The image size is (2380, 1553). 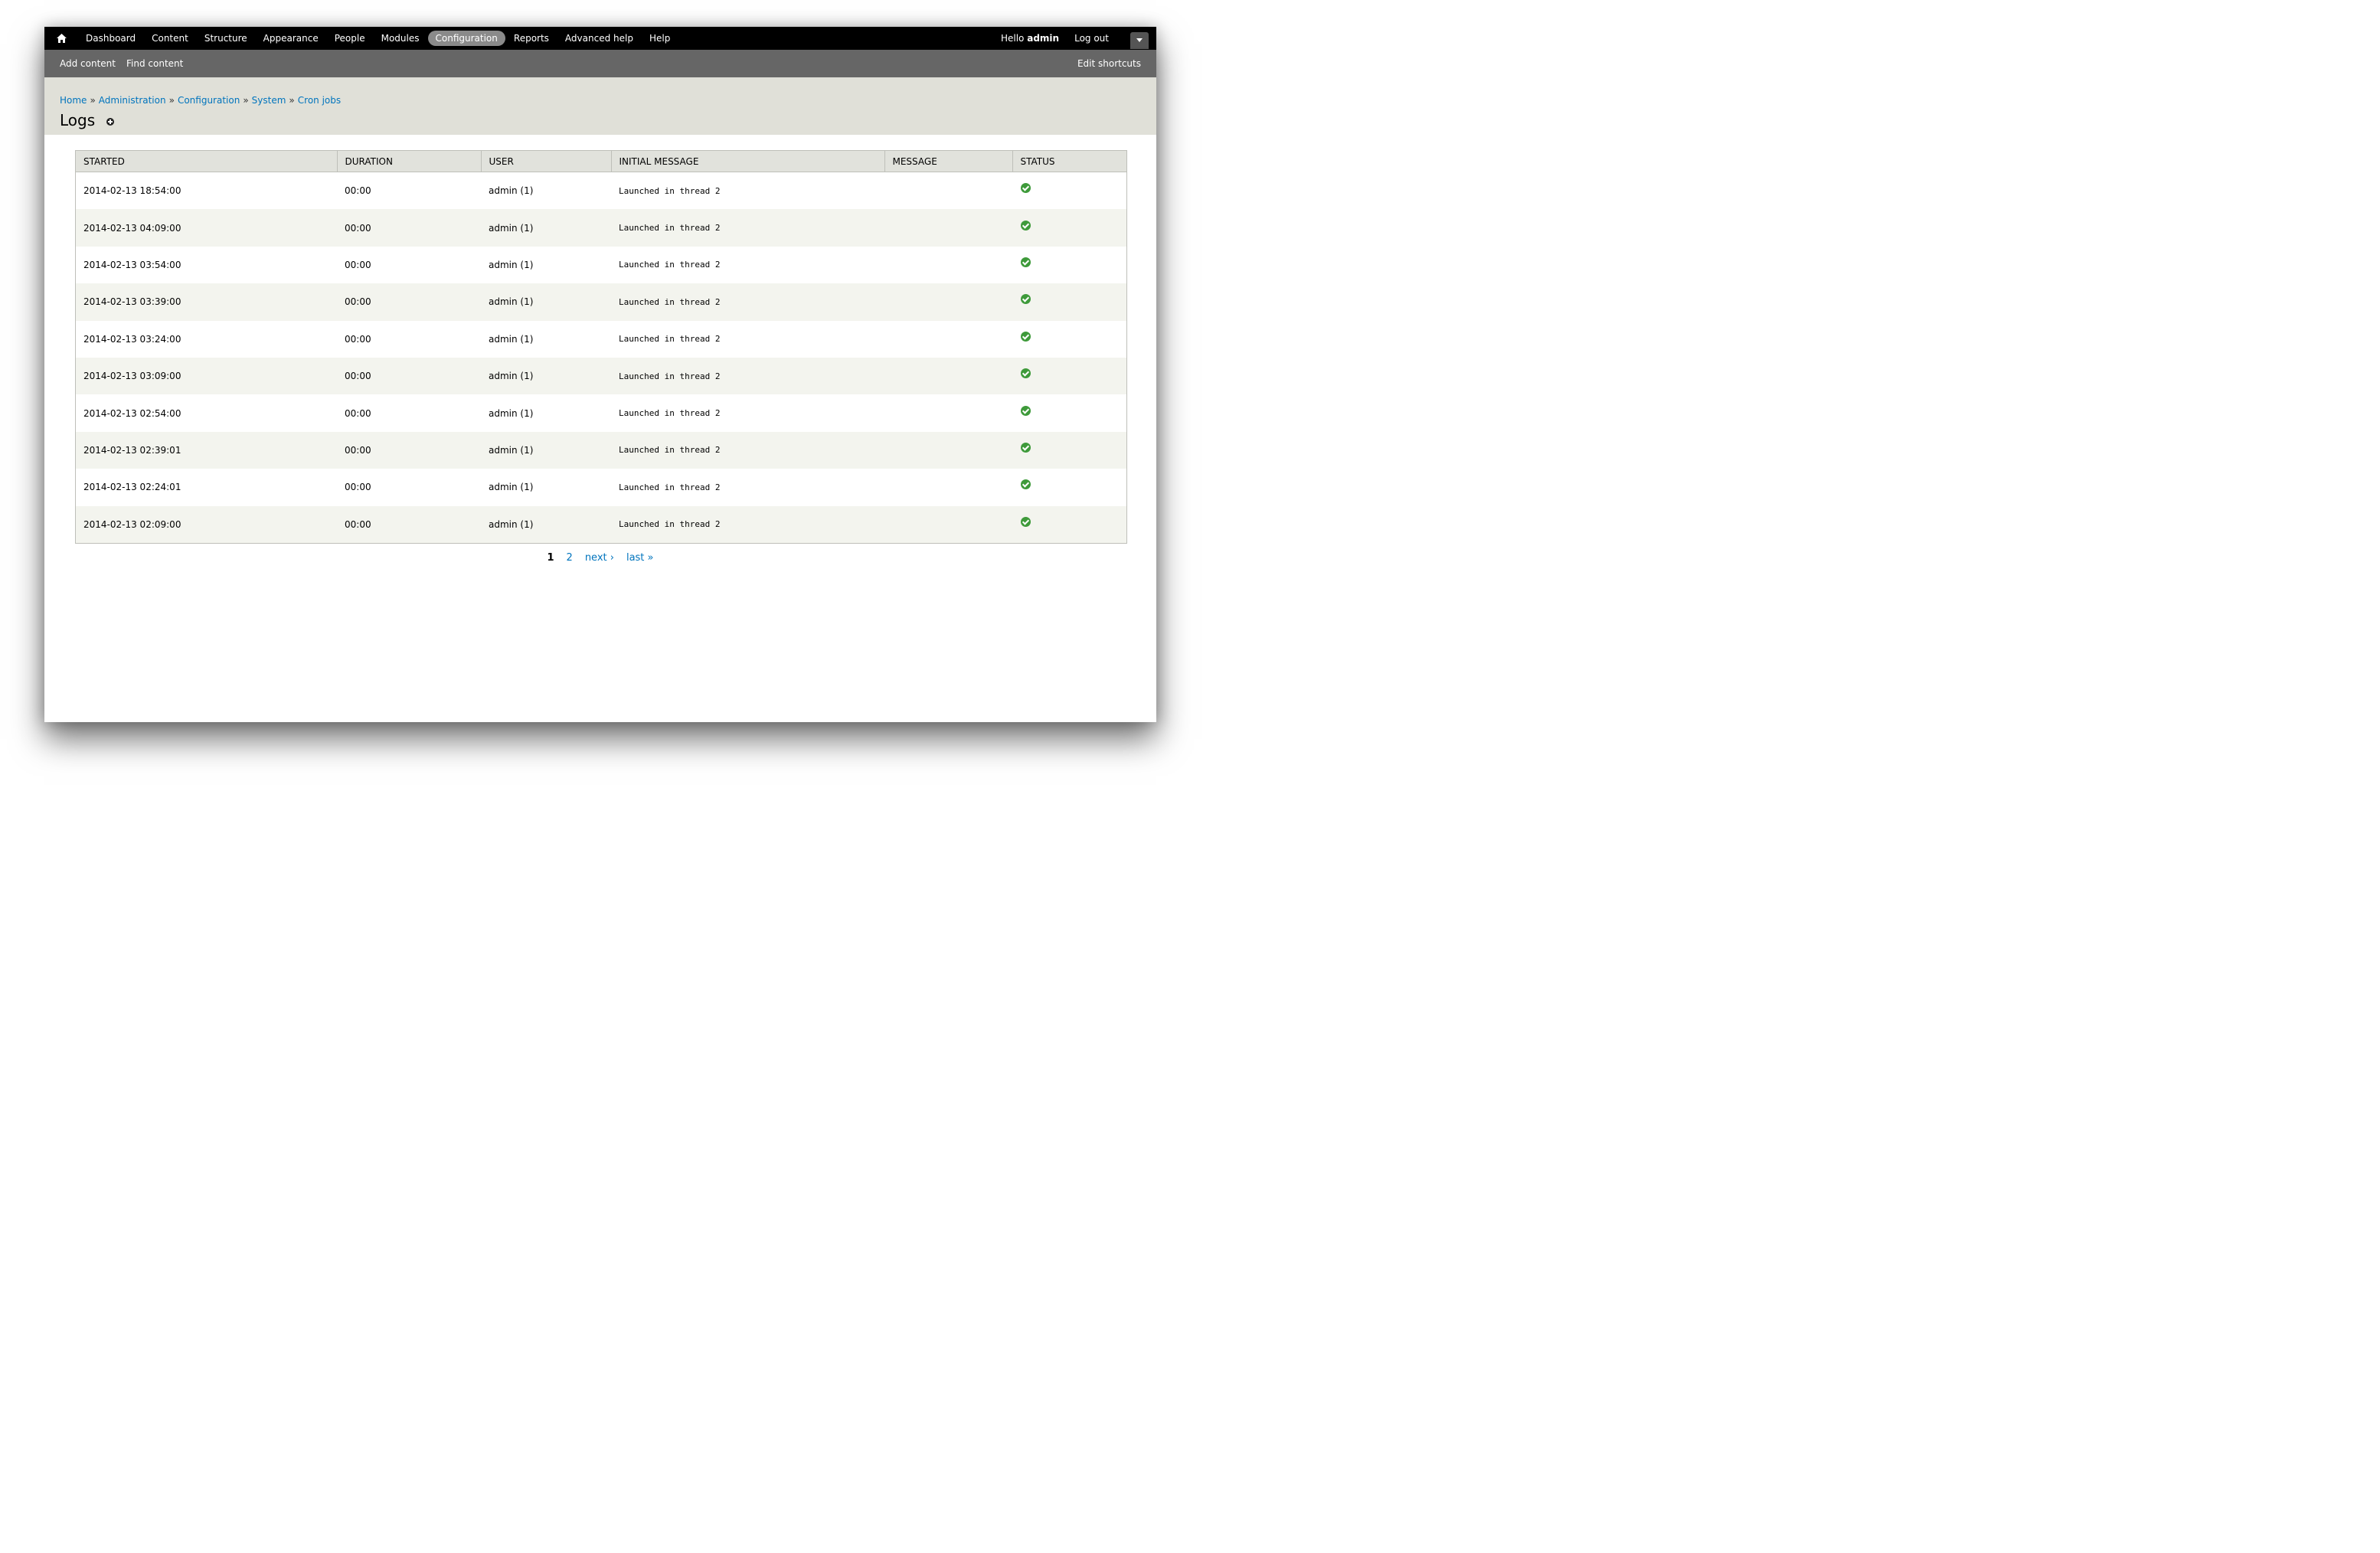 What do you see at coordinates (570, 558) in the screenshot?
I see `pager-page-2: 2` at bounding box center [570, 558].